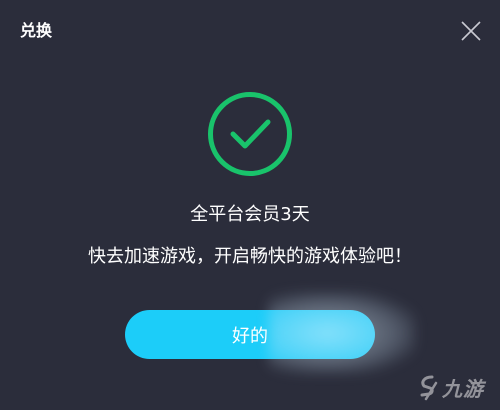 The height and width of the screenshot is (410, 500). I want to click on watermark-text: 九游, so click(463, 389).